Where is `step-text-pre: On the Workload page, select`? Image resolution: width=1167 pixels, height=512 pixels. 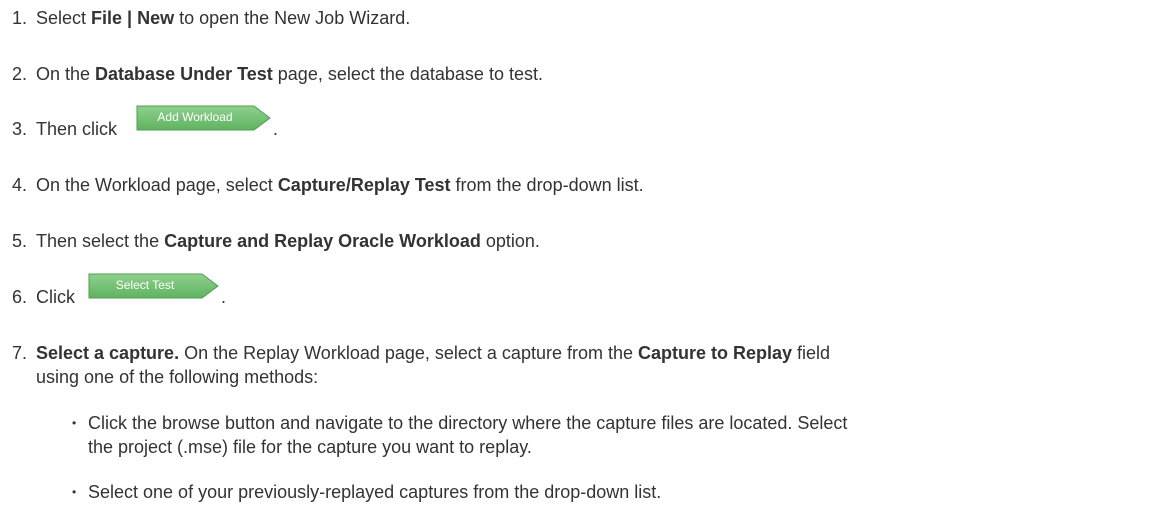
step-text-pre: On the Workload page, select is located at coordinates (157, 185).